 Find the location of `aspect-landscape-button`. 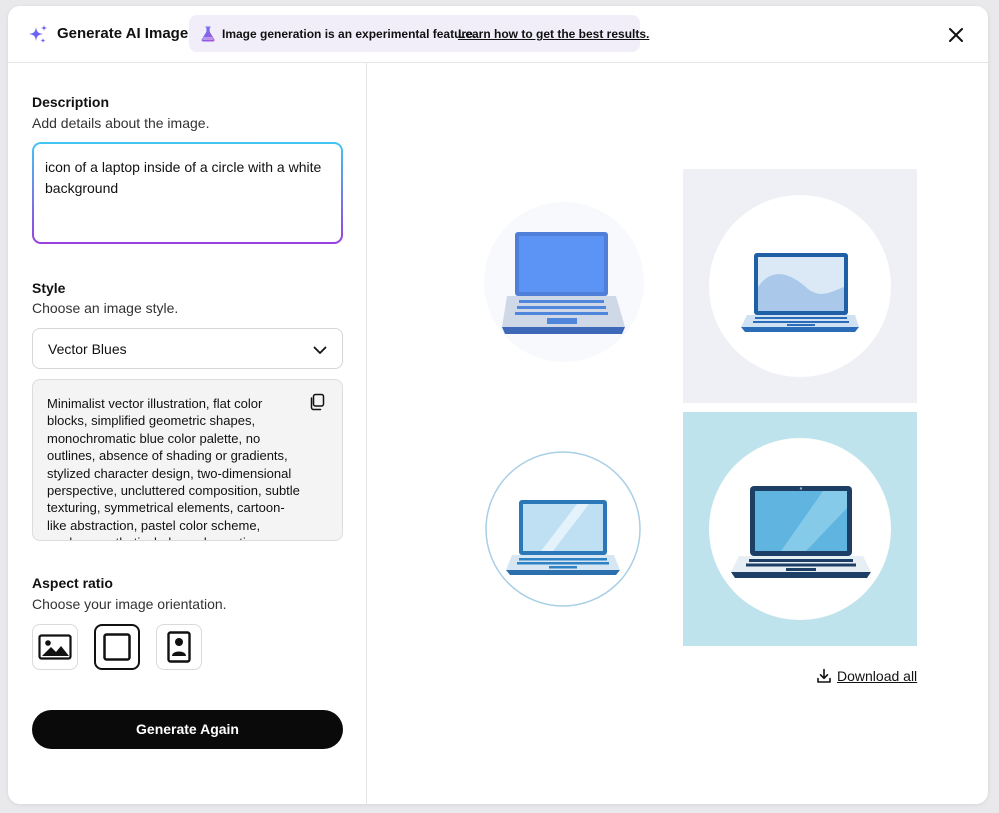

aspect-landscape-button is located at coordinates (55, 647).